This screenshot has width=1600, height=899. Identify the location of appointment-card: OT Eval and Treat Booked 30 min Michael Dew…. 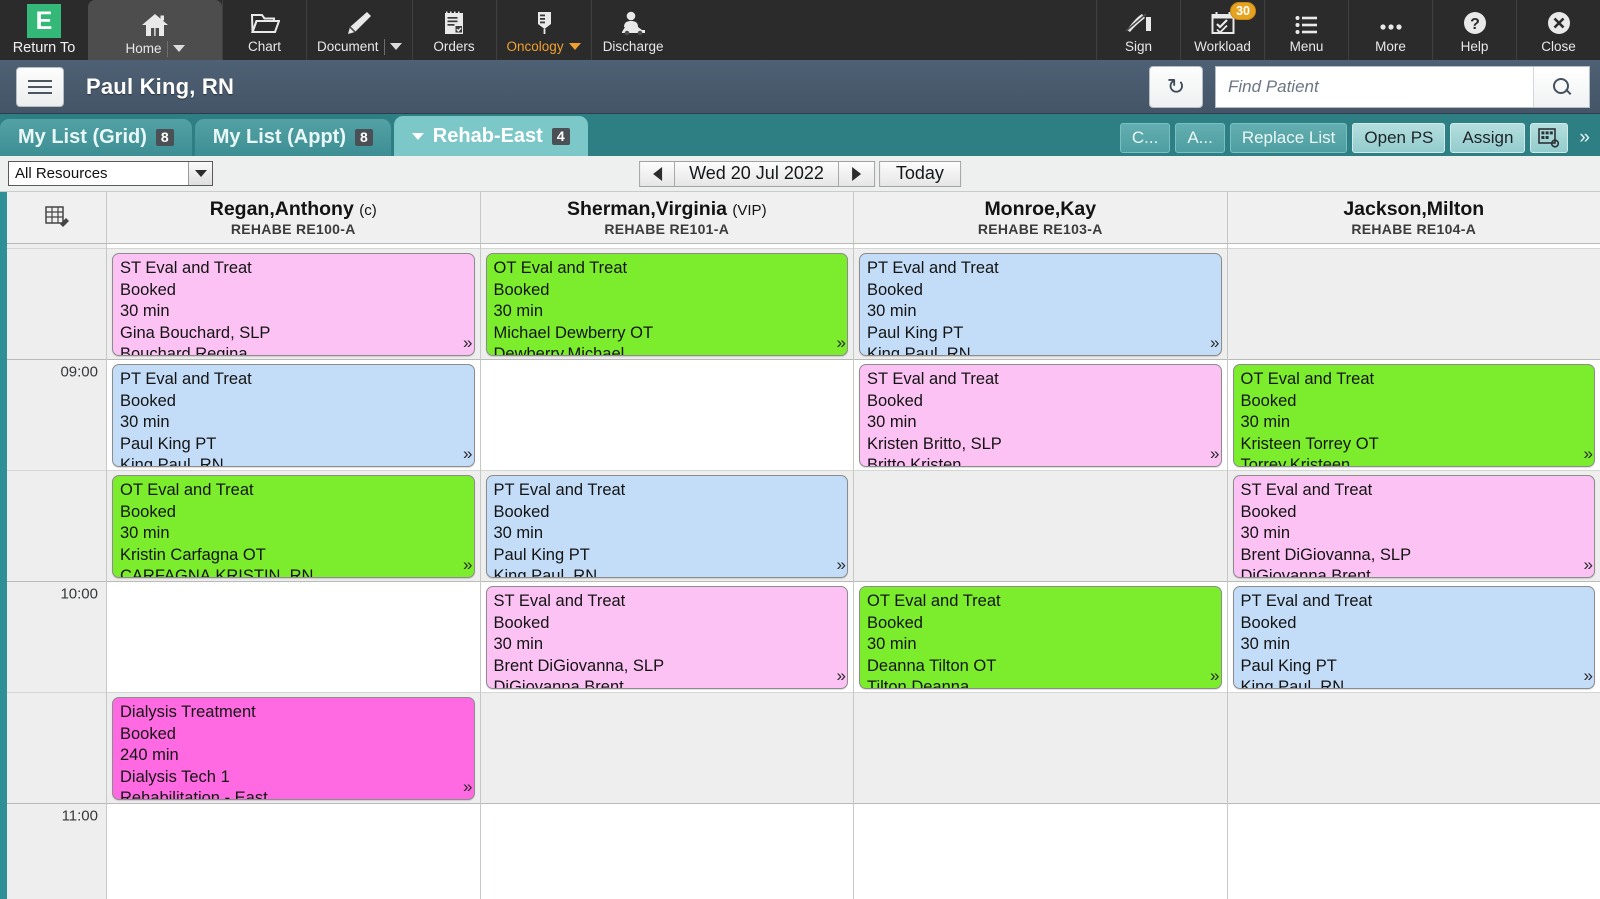
(666, 304).